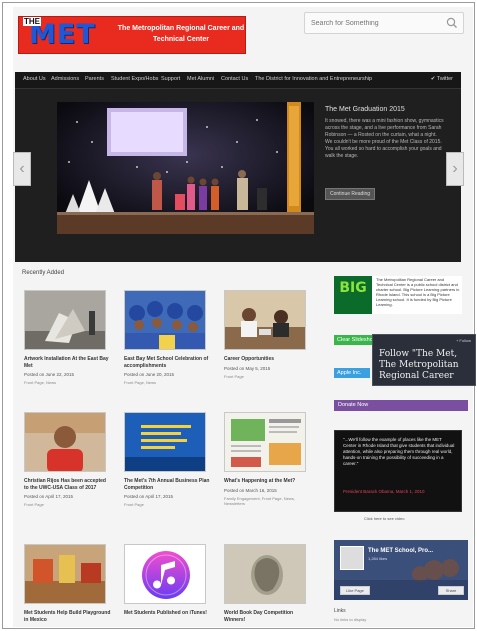  What do you see at coordinates (384, 518) in the screenshot?
I see `quote-video-link: Click here to see video` at bounding box center [384, 518].